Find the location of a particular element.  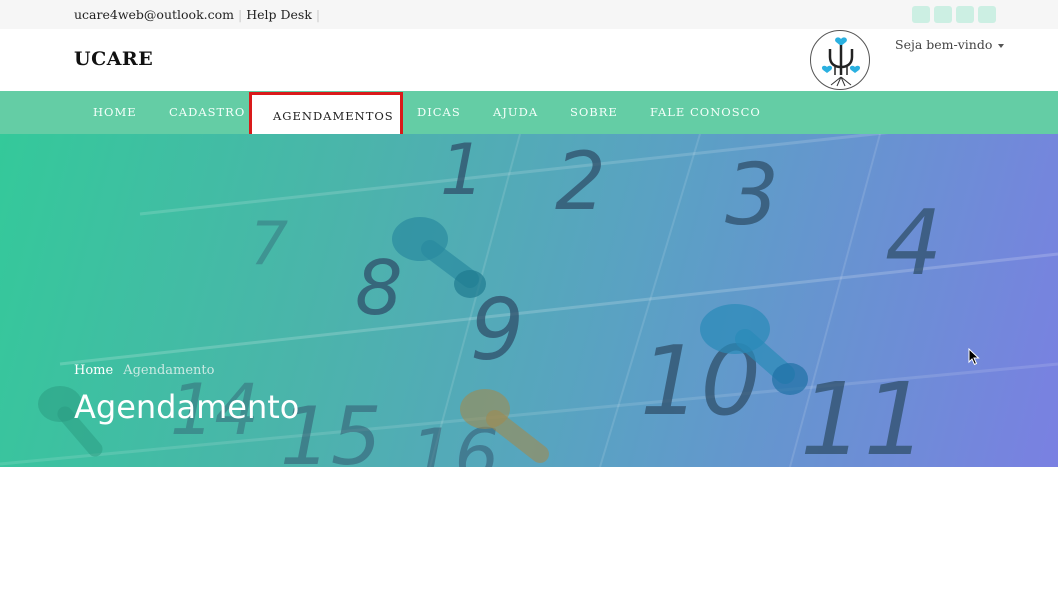

psi-logo-icon is located at coordinates (841, 62).